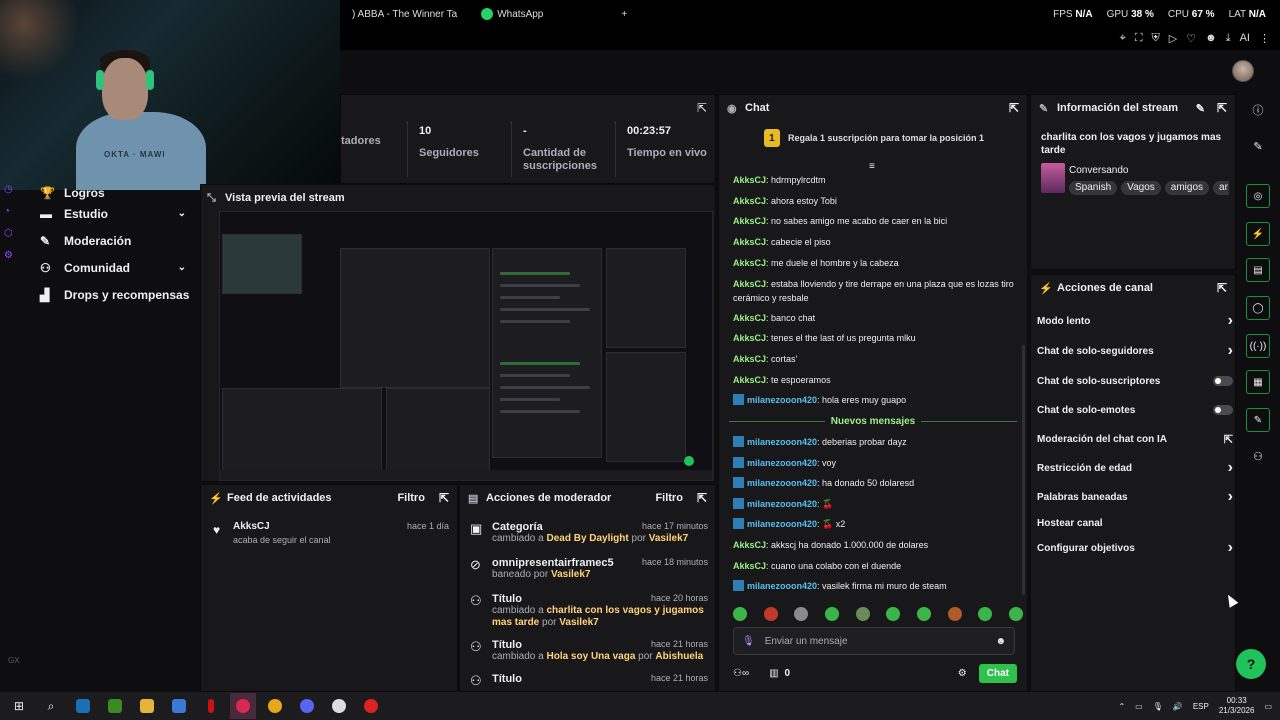 The height and width of the screenshot is (720, 1280). Describe the element at coordinates (13, 217) in the screenshot. I see `clock-icon: ◔` at that location.